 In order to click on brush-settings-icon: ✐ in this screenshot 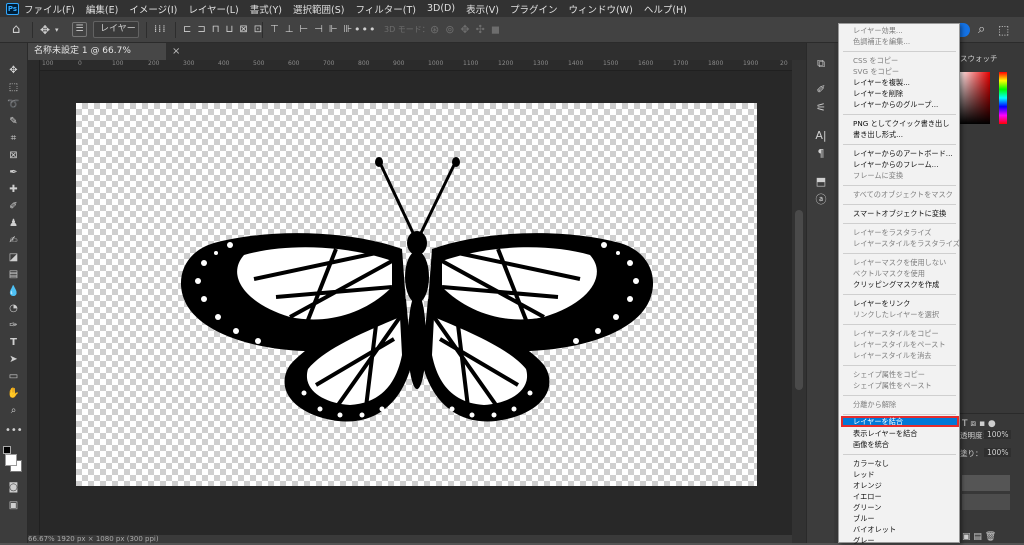, I will do `click(821, 90)`.